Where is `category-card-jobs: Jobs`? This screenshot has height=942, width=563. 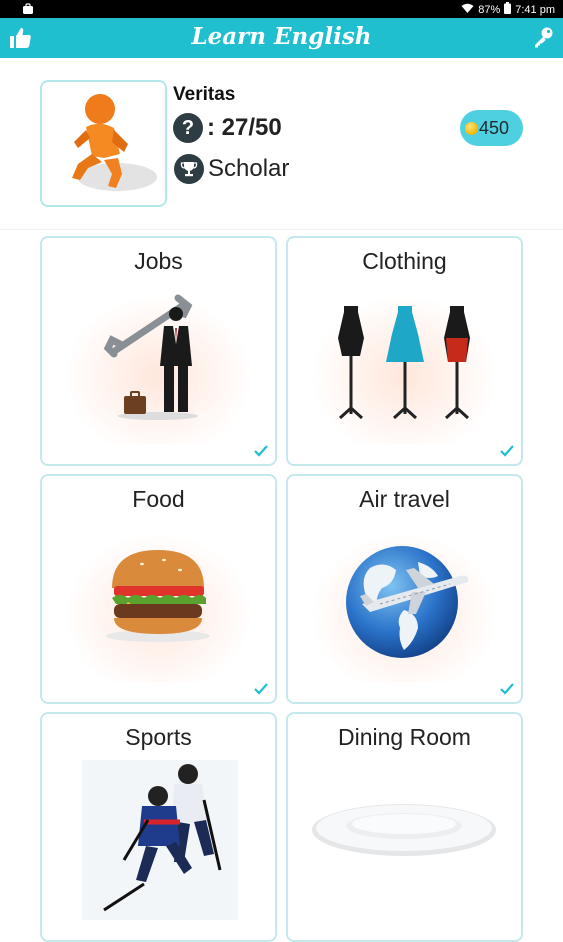 category-card-jobs: Jobs is located at coordinates (158, 351).